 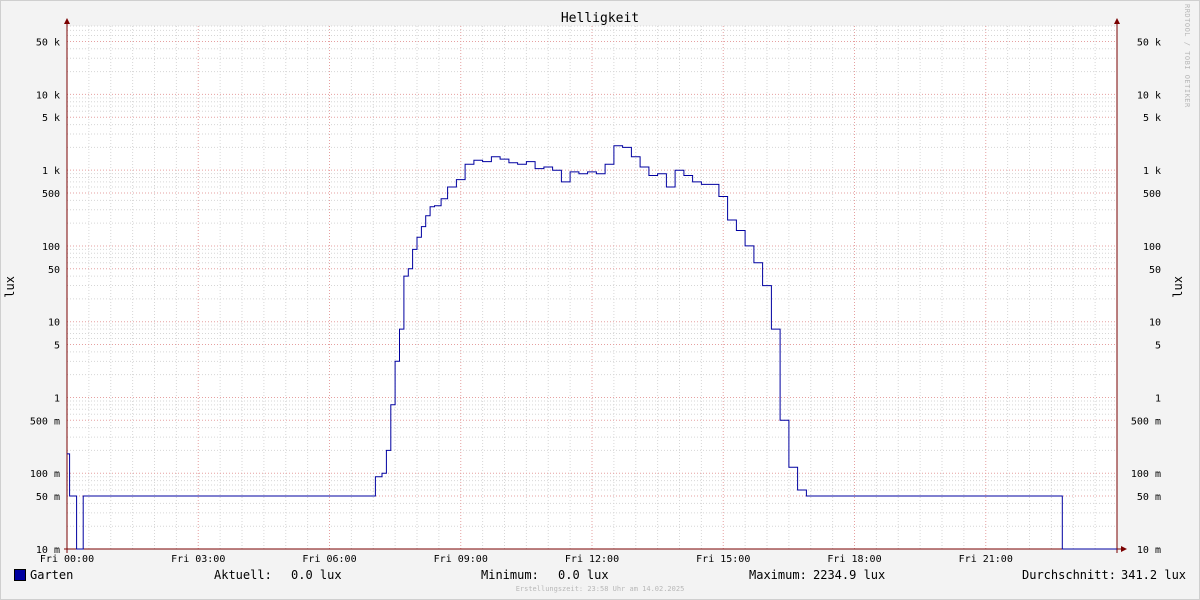 I want to click on y-tick-label-left: 100 m, so click(x=45, y=474).